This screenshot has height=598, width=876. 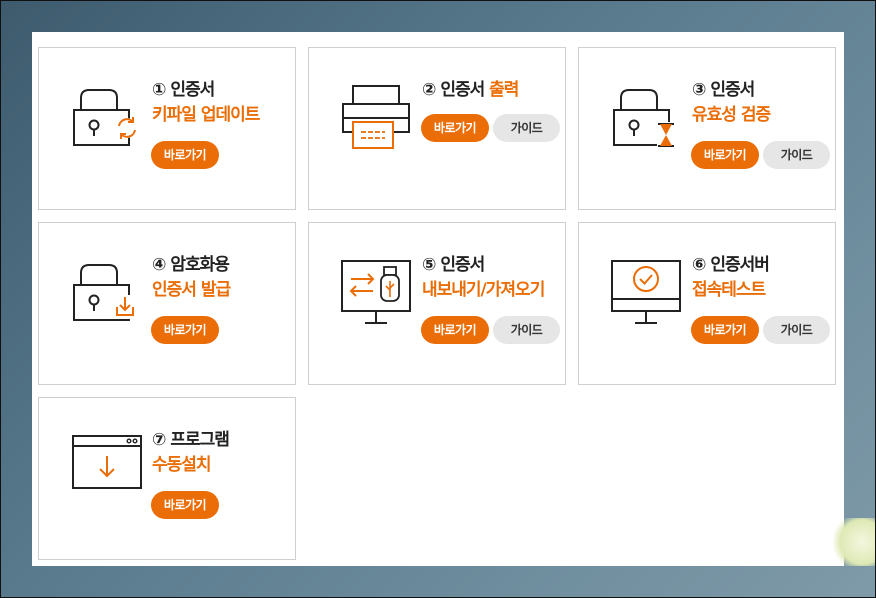 I want to click on background-decoration, so click(x=853, y=542).